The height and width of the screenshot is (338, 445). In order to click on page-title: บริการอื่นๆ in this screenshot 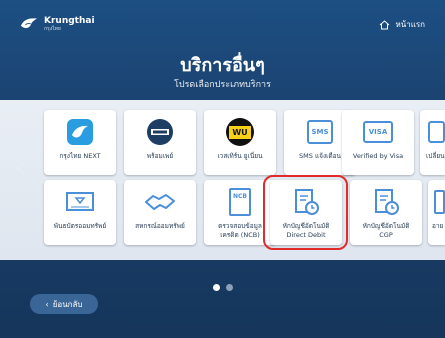, I will do `click(222, 65)`.